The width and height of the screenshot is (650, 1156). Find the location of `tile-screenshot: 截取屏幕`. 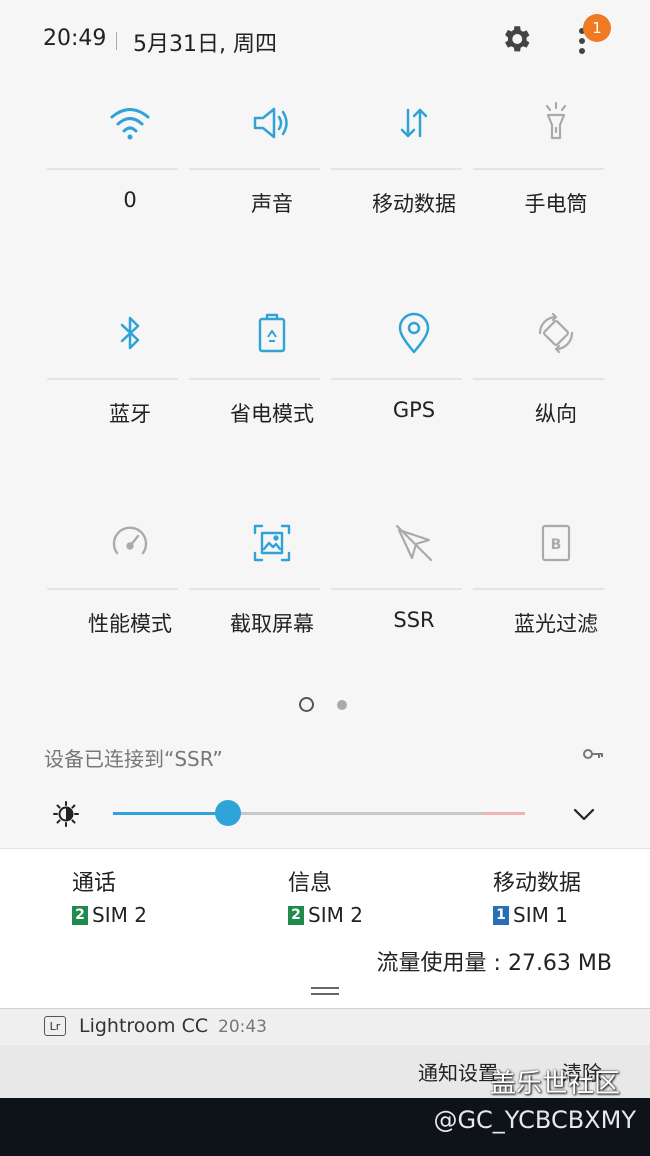

tile-screenshot: 截取屏幕 is located at coordinates (263, 600).